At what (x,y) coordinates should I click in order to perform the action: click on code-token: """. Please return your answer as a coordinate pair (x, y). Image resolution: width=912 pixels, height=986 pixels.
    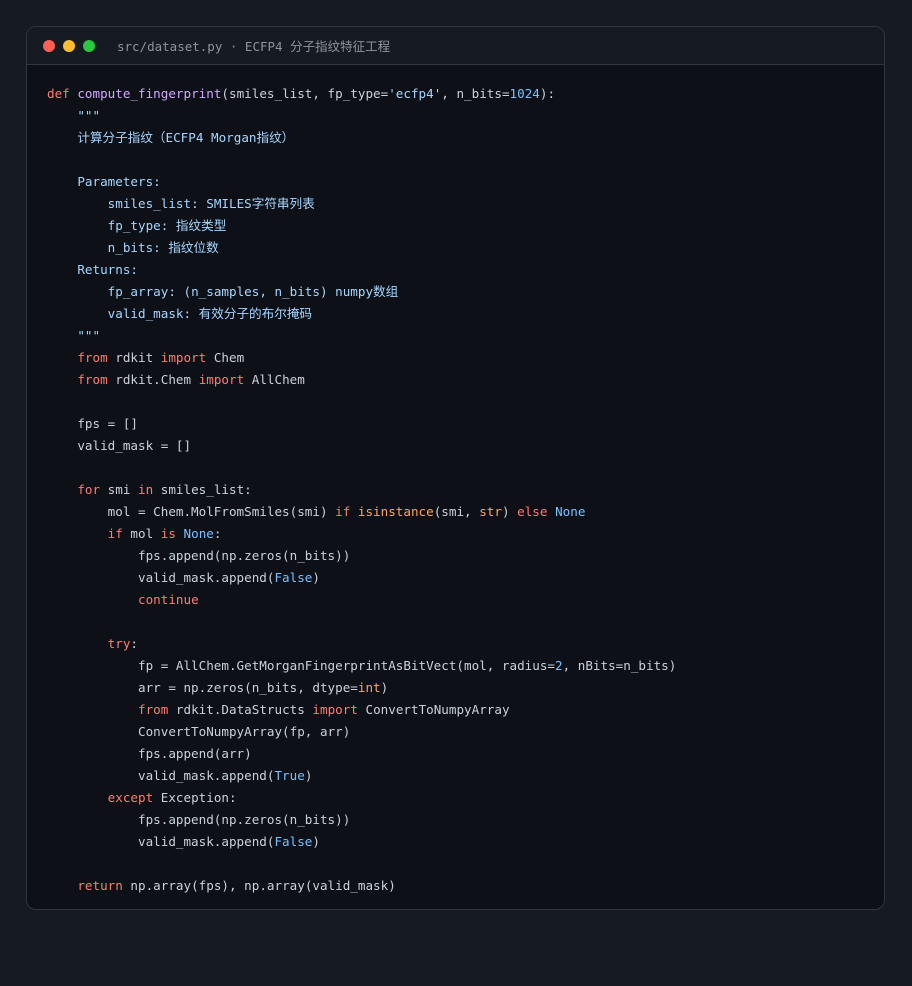
    Looking at the image, I should click on (89, 335).